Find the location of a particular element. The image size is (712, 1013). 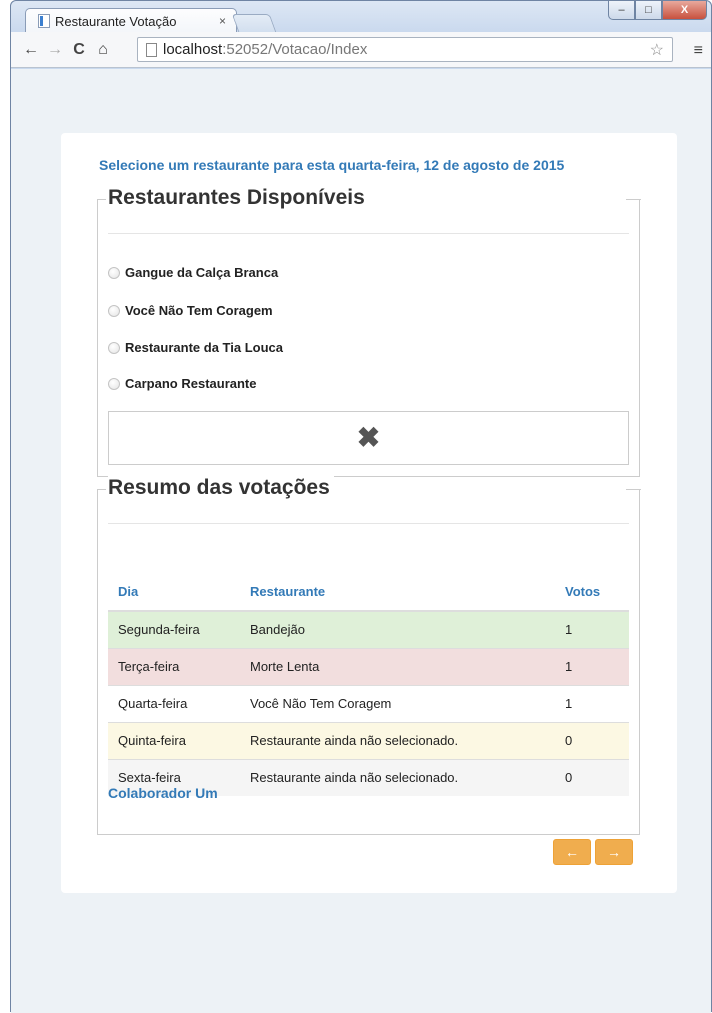

restaurant-option-label: Você Não Tem Coragem is located at coordinates (199, 310).